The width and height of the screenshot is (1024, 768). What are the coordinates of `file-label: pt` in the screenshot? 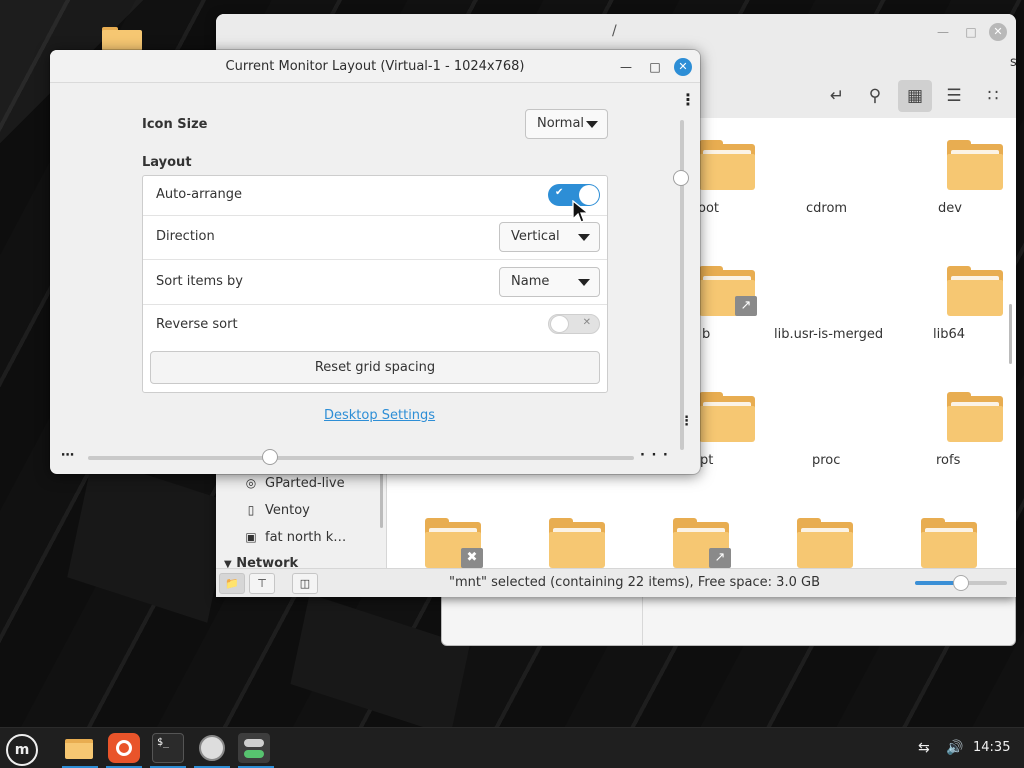 It's located at (707, 460).